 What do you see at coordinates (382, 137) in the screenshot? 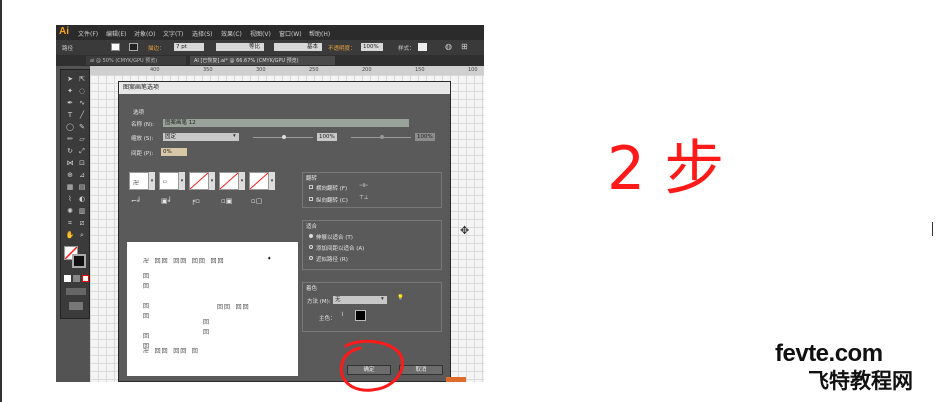
I see `scale-slider-2-knob` at bounding box center [382, 137].